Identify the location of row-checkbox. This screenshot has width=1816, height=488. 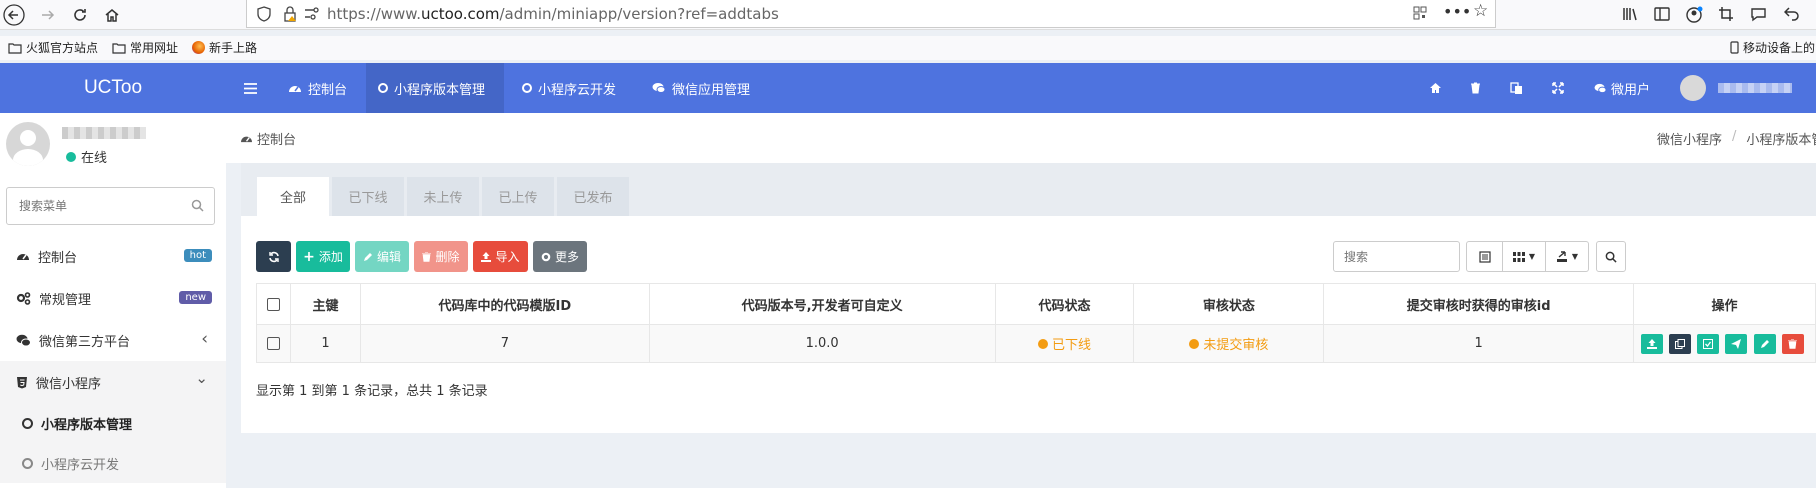
(273, 343).